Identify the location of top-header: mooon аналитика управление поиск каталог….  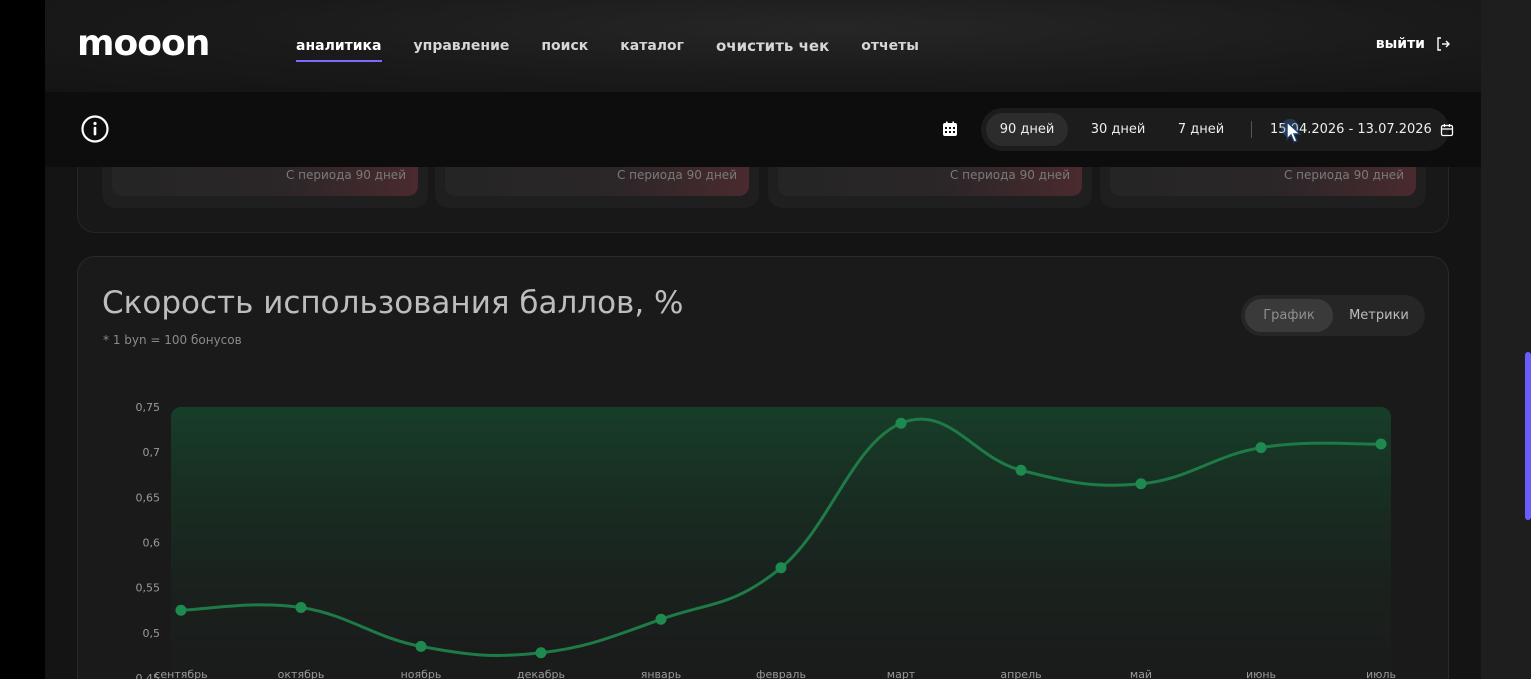
(763, 46).